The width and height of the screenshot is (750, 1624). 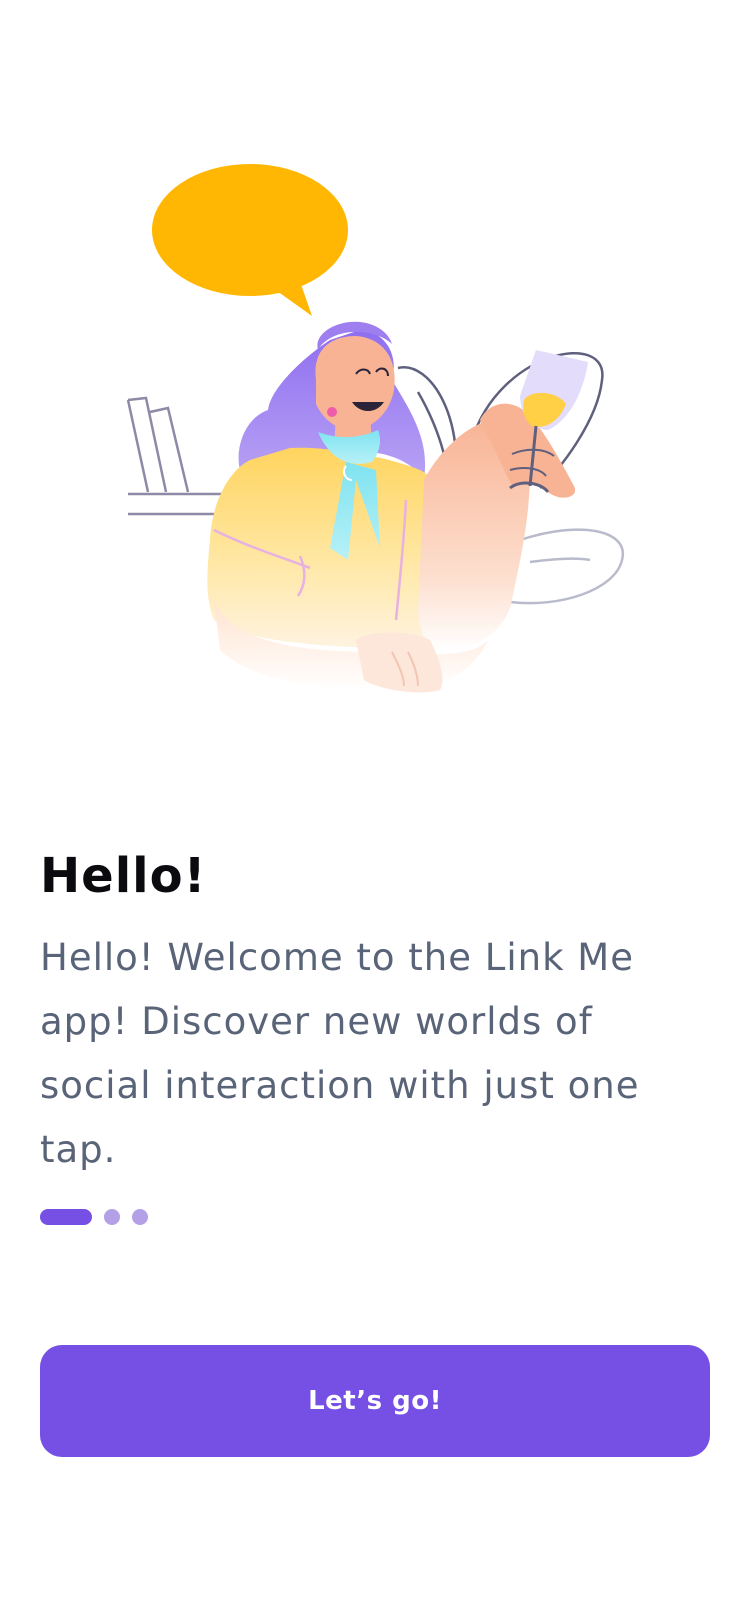 What do you see at coordinates (567, 566) in the screenshot?
I see `leaf-bottom` at bounding box center [567, 566].